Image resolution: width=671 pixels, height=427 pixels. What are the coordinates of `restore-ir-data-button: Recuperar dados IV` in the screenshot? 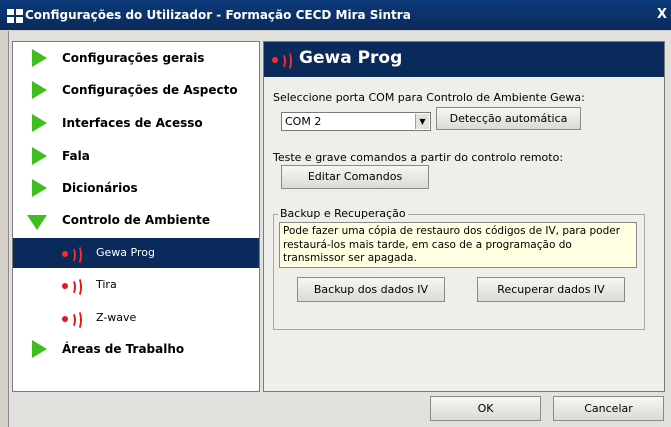 It's located at (551, 289).